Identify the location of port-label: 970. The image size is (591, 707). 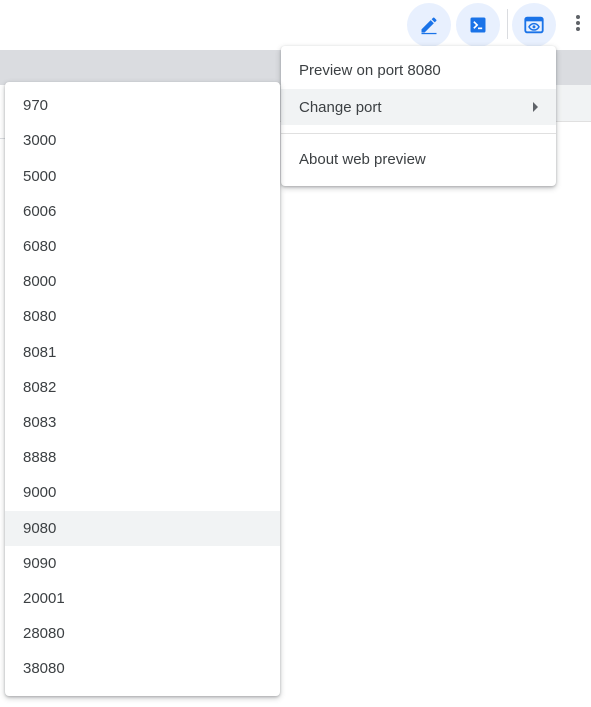
(36, 105).